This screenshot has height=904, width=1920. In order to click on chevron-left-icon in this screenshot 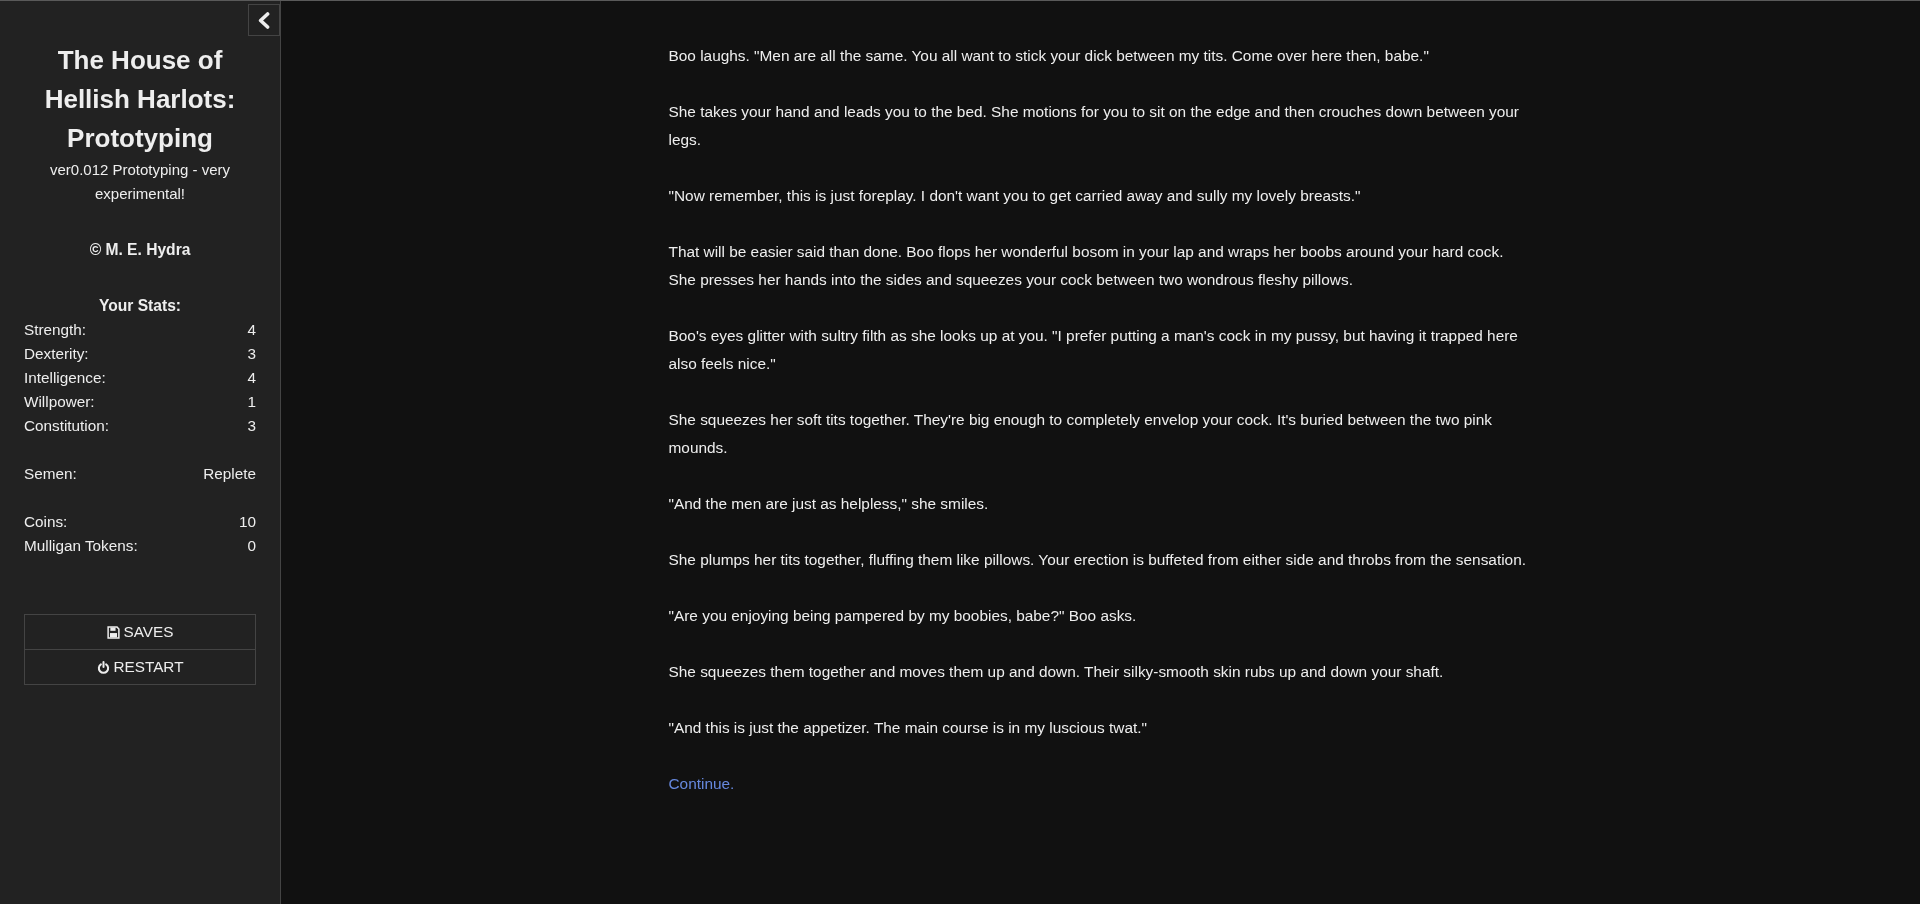, I will do `click(264, 20)`.